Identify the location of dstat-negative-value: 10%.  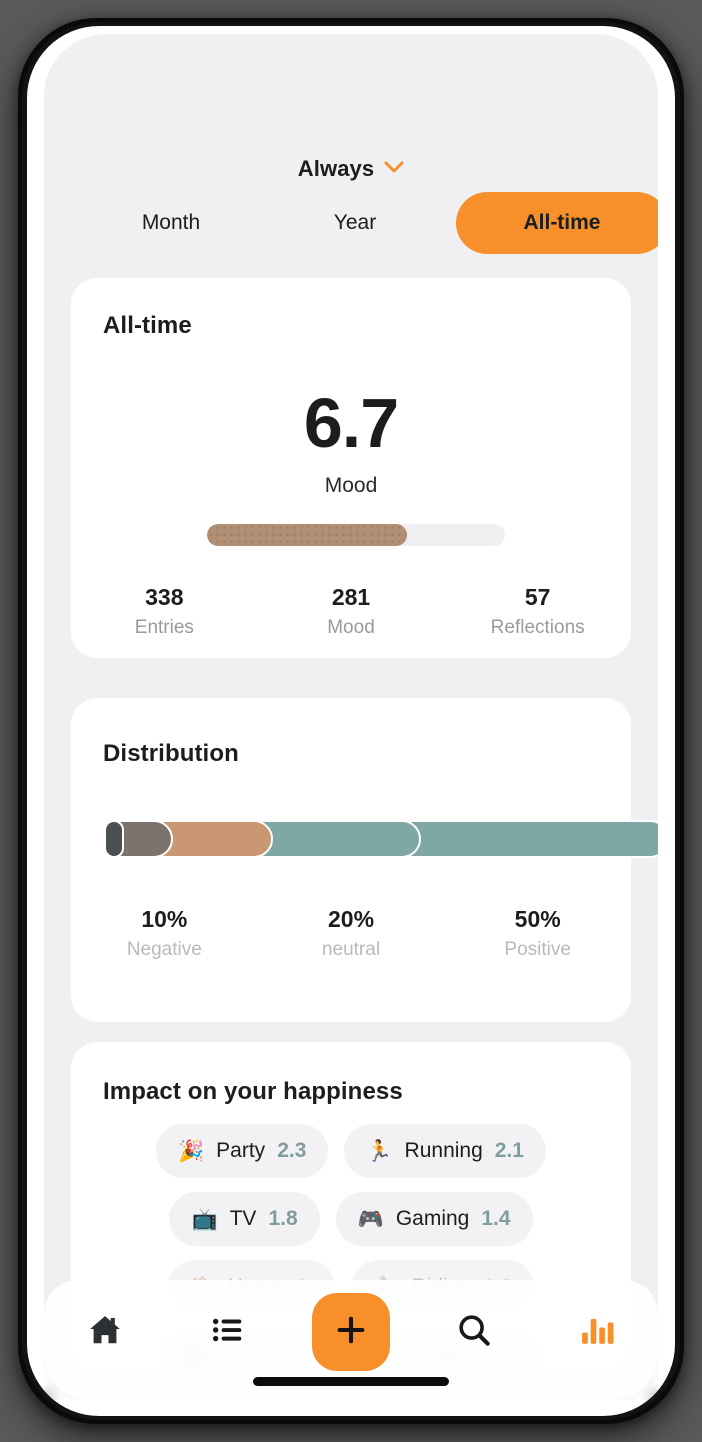
(164, 919).